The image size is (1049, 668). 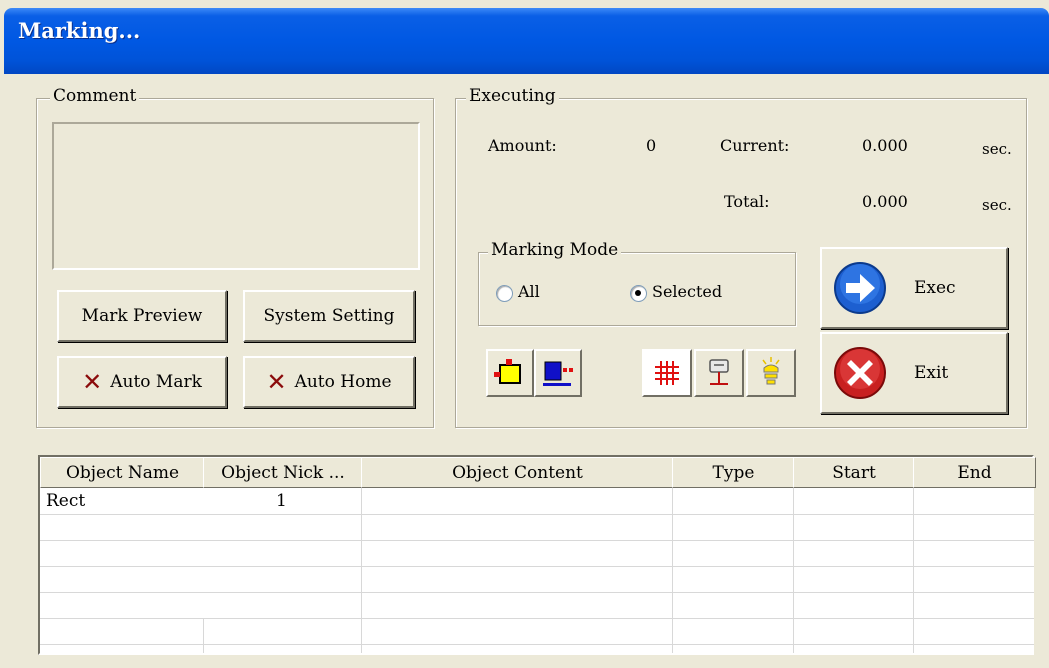 What do you see at coordinates (747, 201) in the screenshot?
I see `total-label: Total:` at bounding box center [747, 201].